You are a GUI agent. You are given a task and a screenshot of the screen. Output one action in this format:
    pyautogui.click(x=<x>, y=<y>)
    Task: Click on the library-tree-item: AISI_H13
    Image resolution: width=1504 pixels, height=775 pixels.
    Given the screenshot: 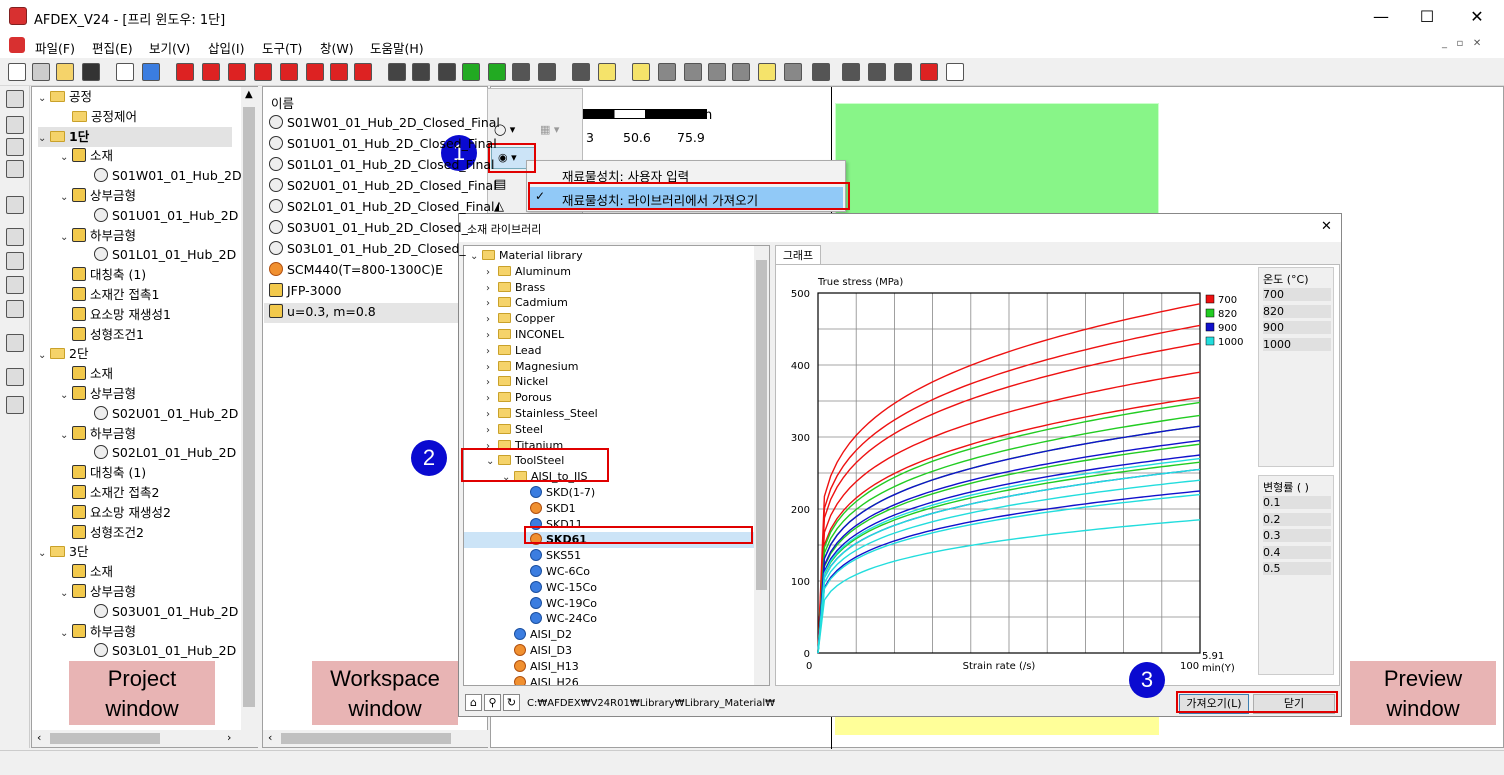 What is the action you would take?
    pyautogui.click(x=540, y=667)
    